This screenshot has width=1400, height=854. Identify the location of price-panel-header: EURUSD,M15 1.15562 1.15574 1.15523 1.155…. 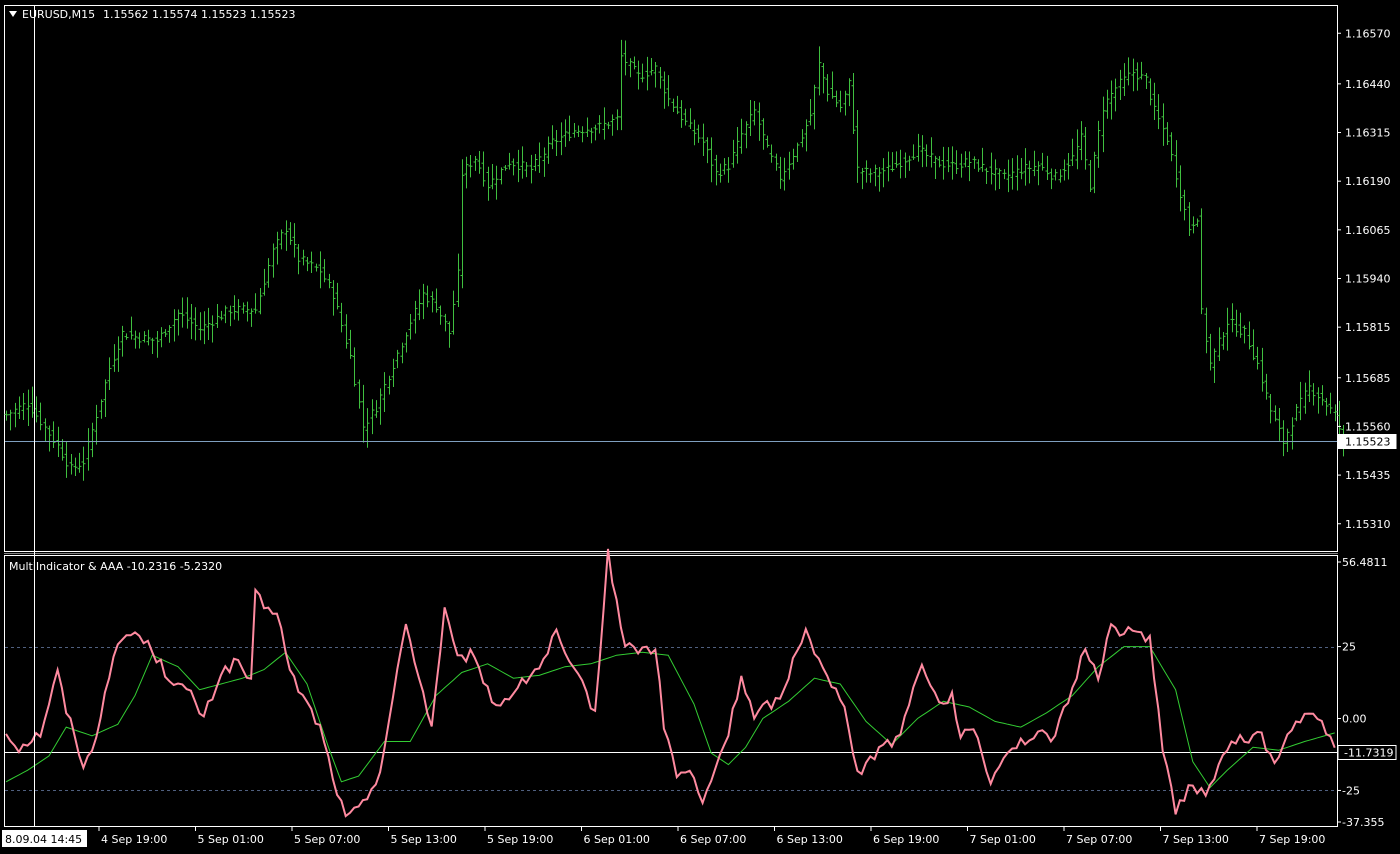
(152, 14).